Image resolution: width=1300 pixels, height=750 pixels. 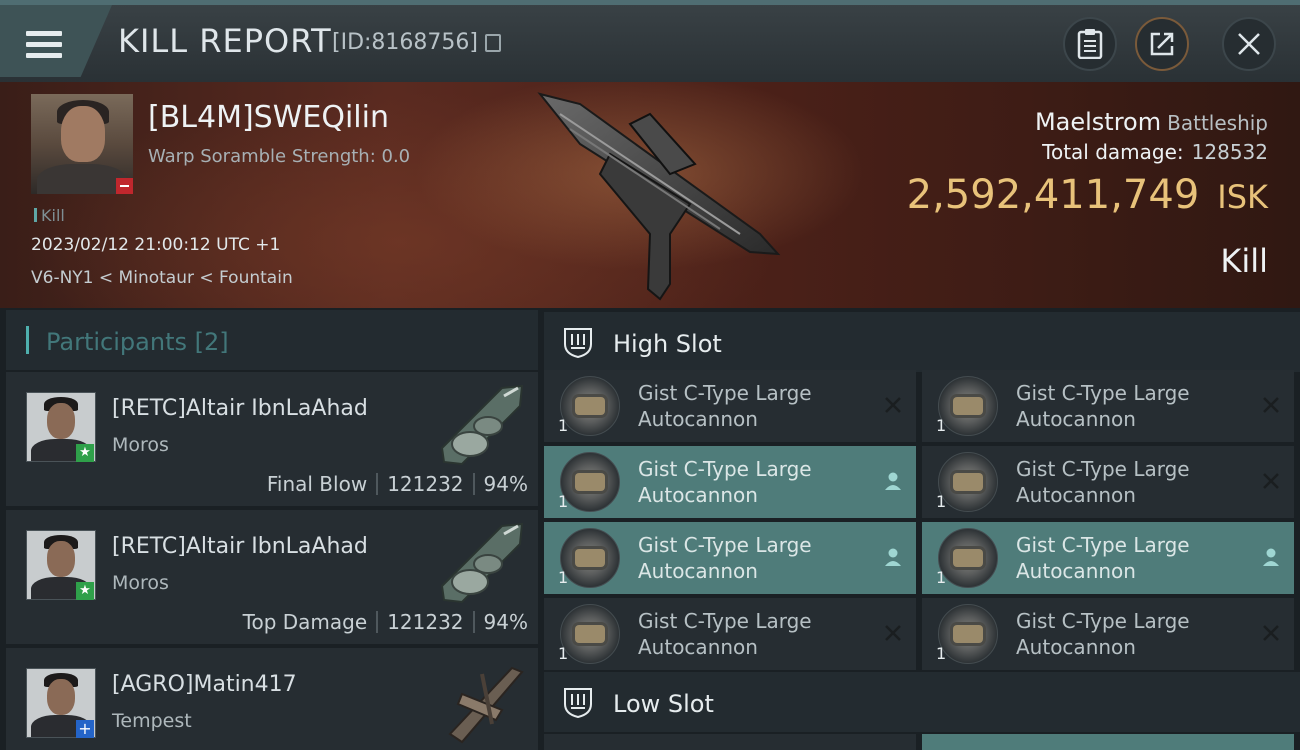 What do you see at coordinates (204, 684) in the screenshot?
I see `participant-name: [AGRO]Matin417` at bounding box center [204, 684].